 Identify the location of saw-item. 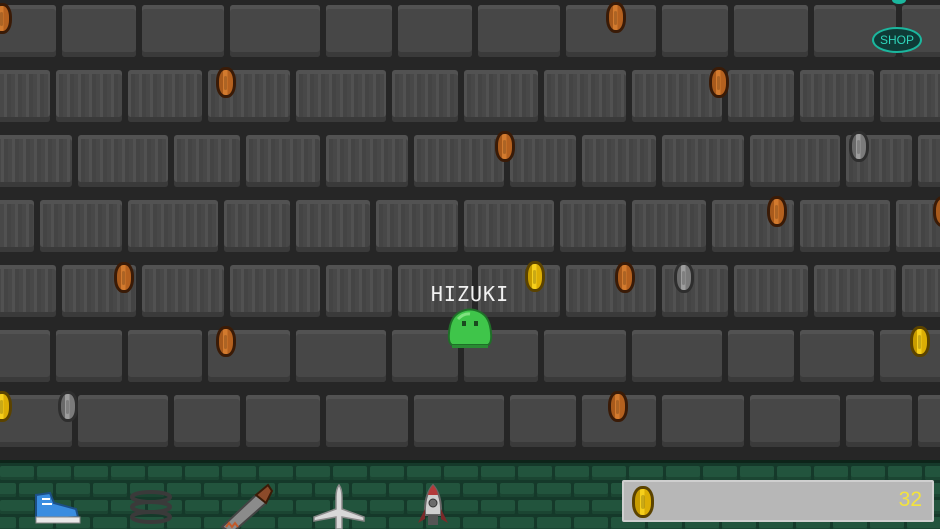
(245, 506).